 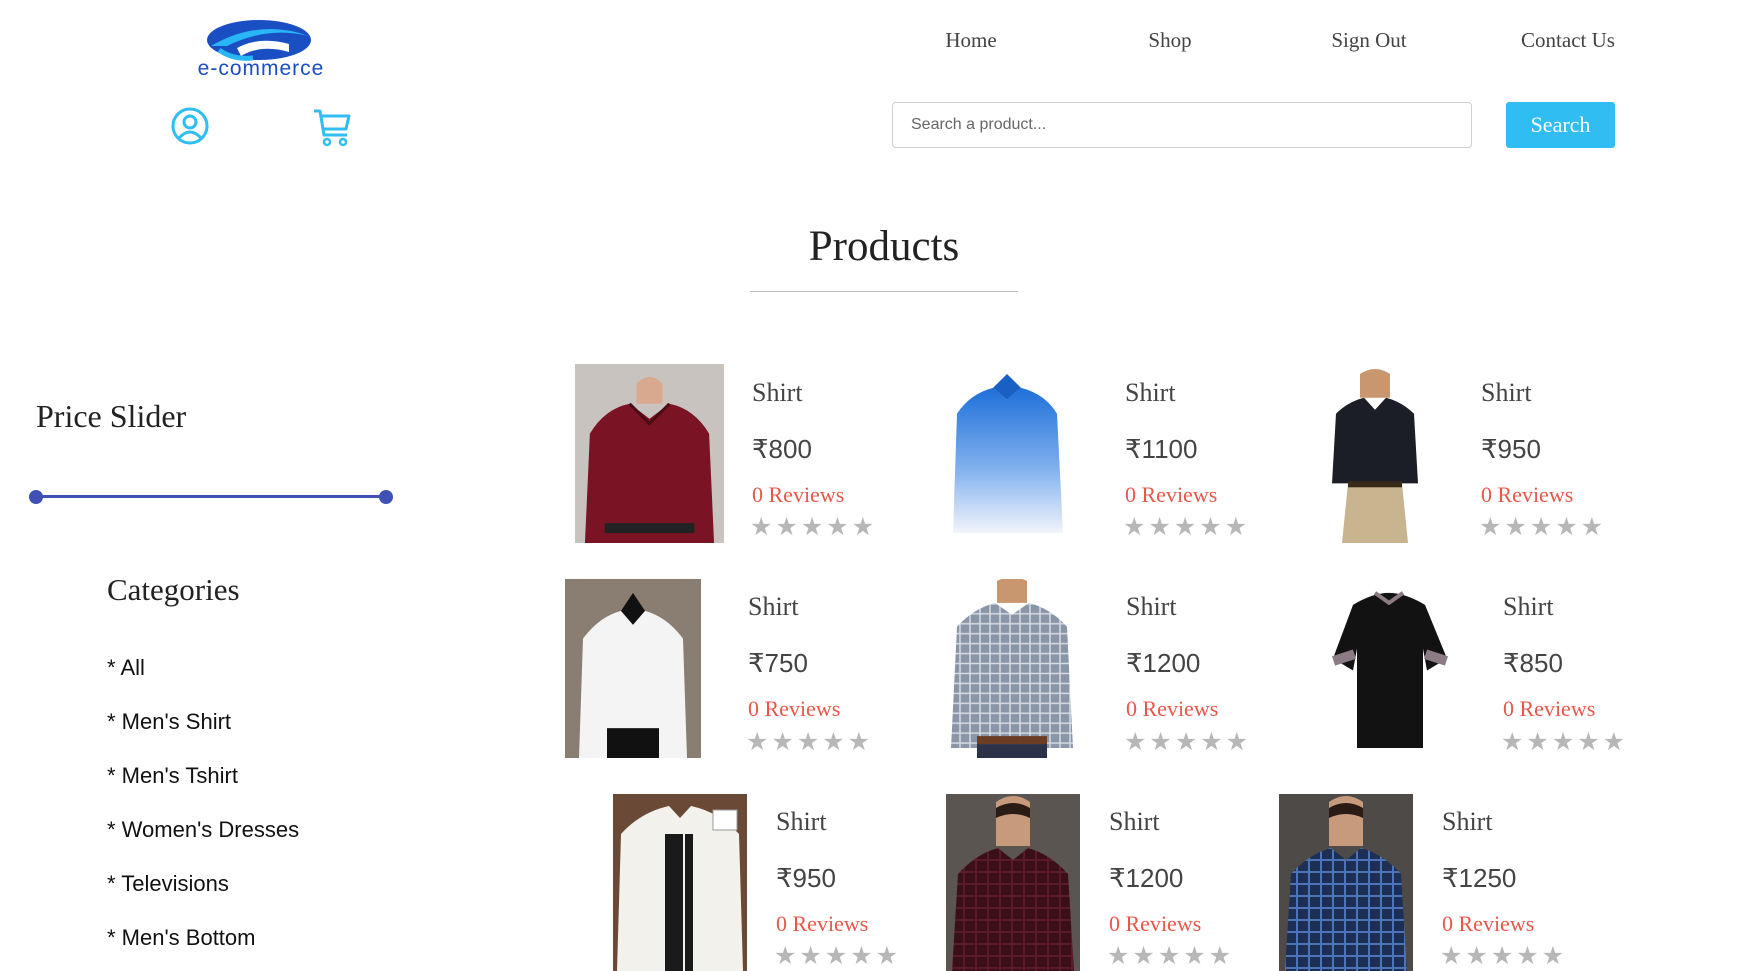 I want to click on title-divider, so click(x=884, y=291).